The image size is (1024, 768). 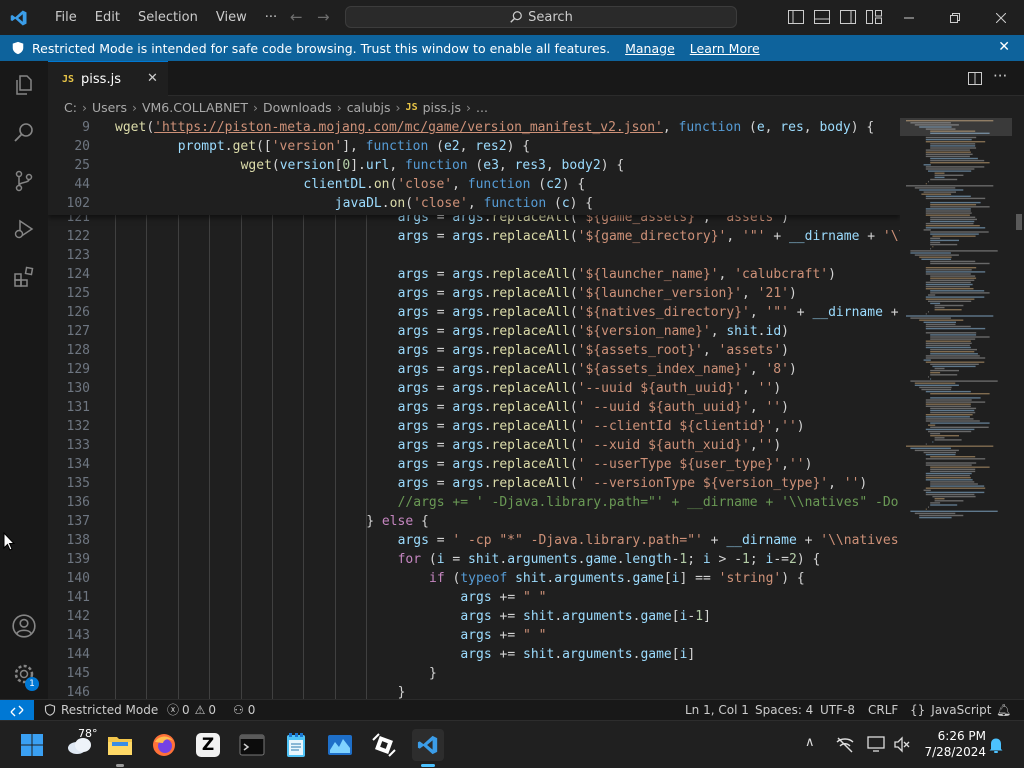 I want to click on braces-icon: {}, so click(x=918, y=710).